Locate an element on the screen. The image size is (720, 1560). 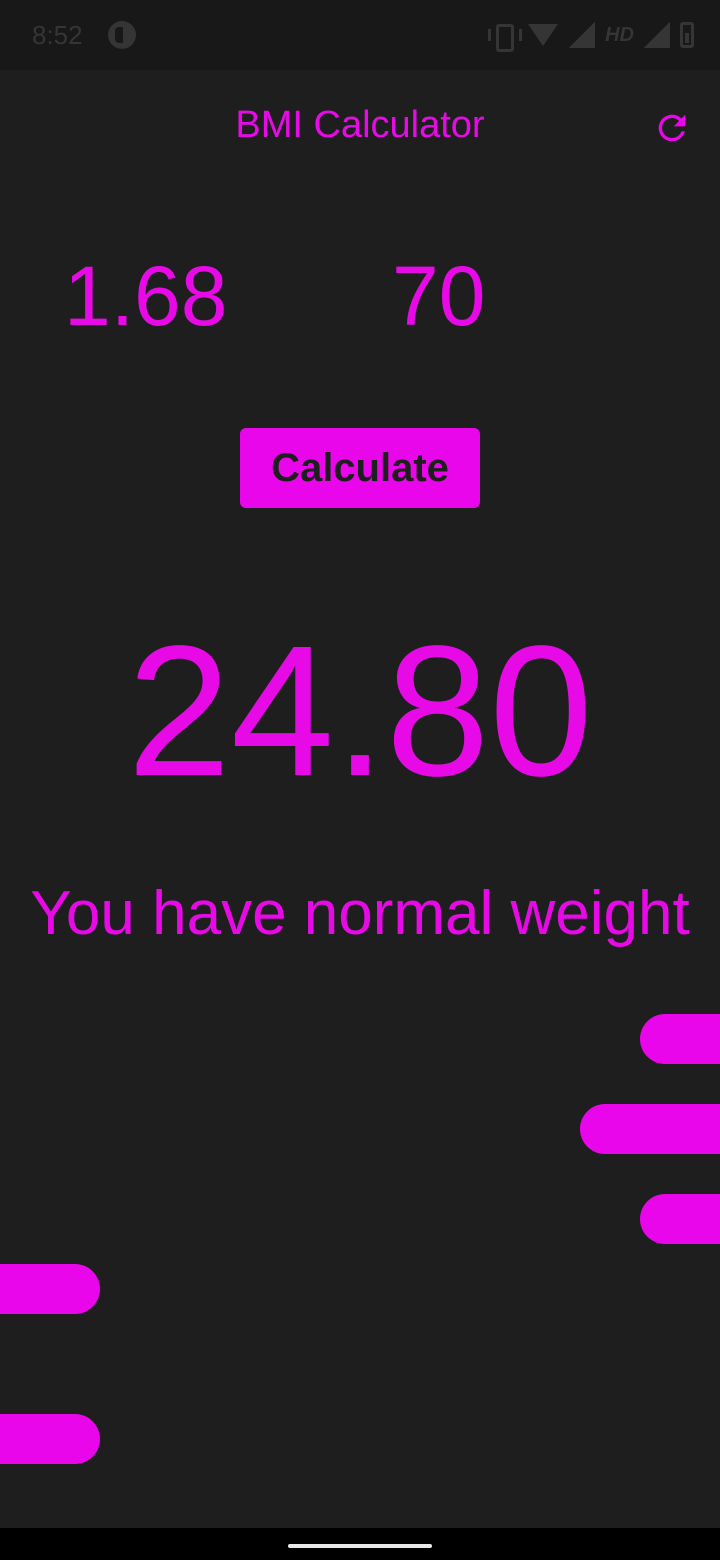
height-input: 1.68 is located at coordinates (174, 298).